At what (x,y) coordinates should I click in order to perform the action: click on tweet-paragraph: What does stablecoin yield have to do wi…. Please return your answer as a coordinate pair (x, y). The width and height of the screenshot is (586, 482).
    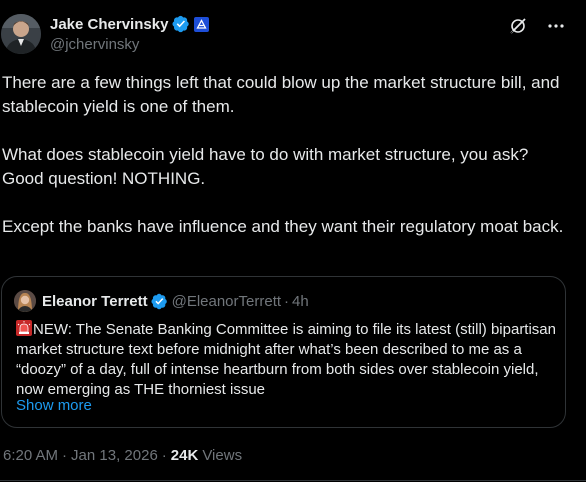
    Looking at the image, I should click on (265, 166).